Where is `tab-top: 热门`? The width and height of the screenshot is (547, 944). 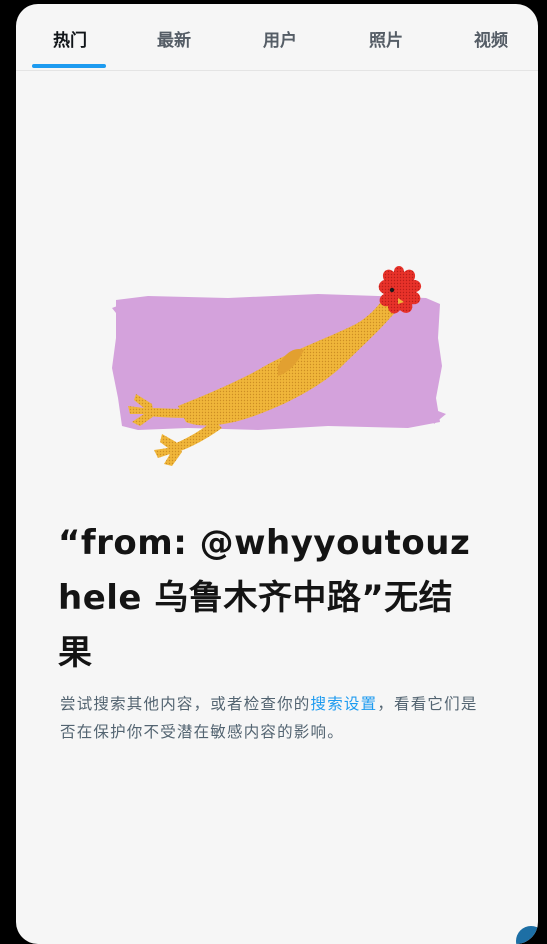 tab-top: 热门 is located at coordinates (70, 38).